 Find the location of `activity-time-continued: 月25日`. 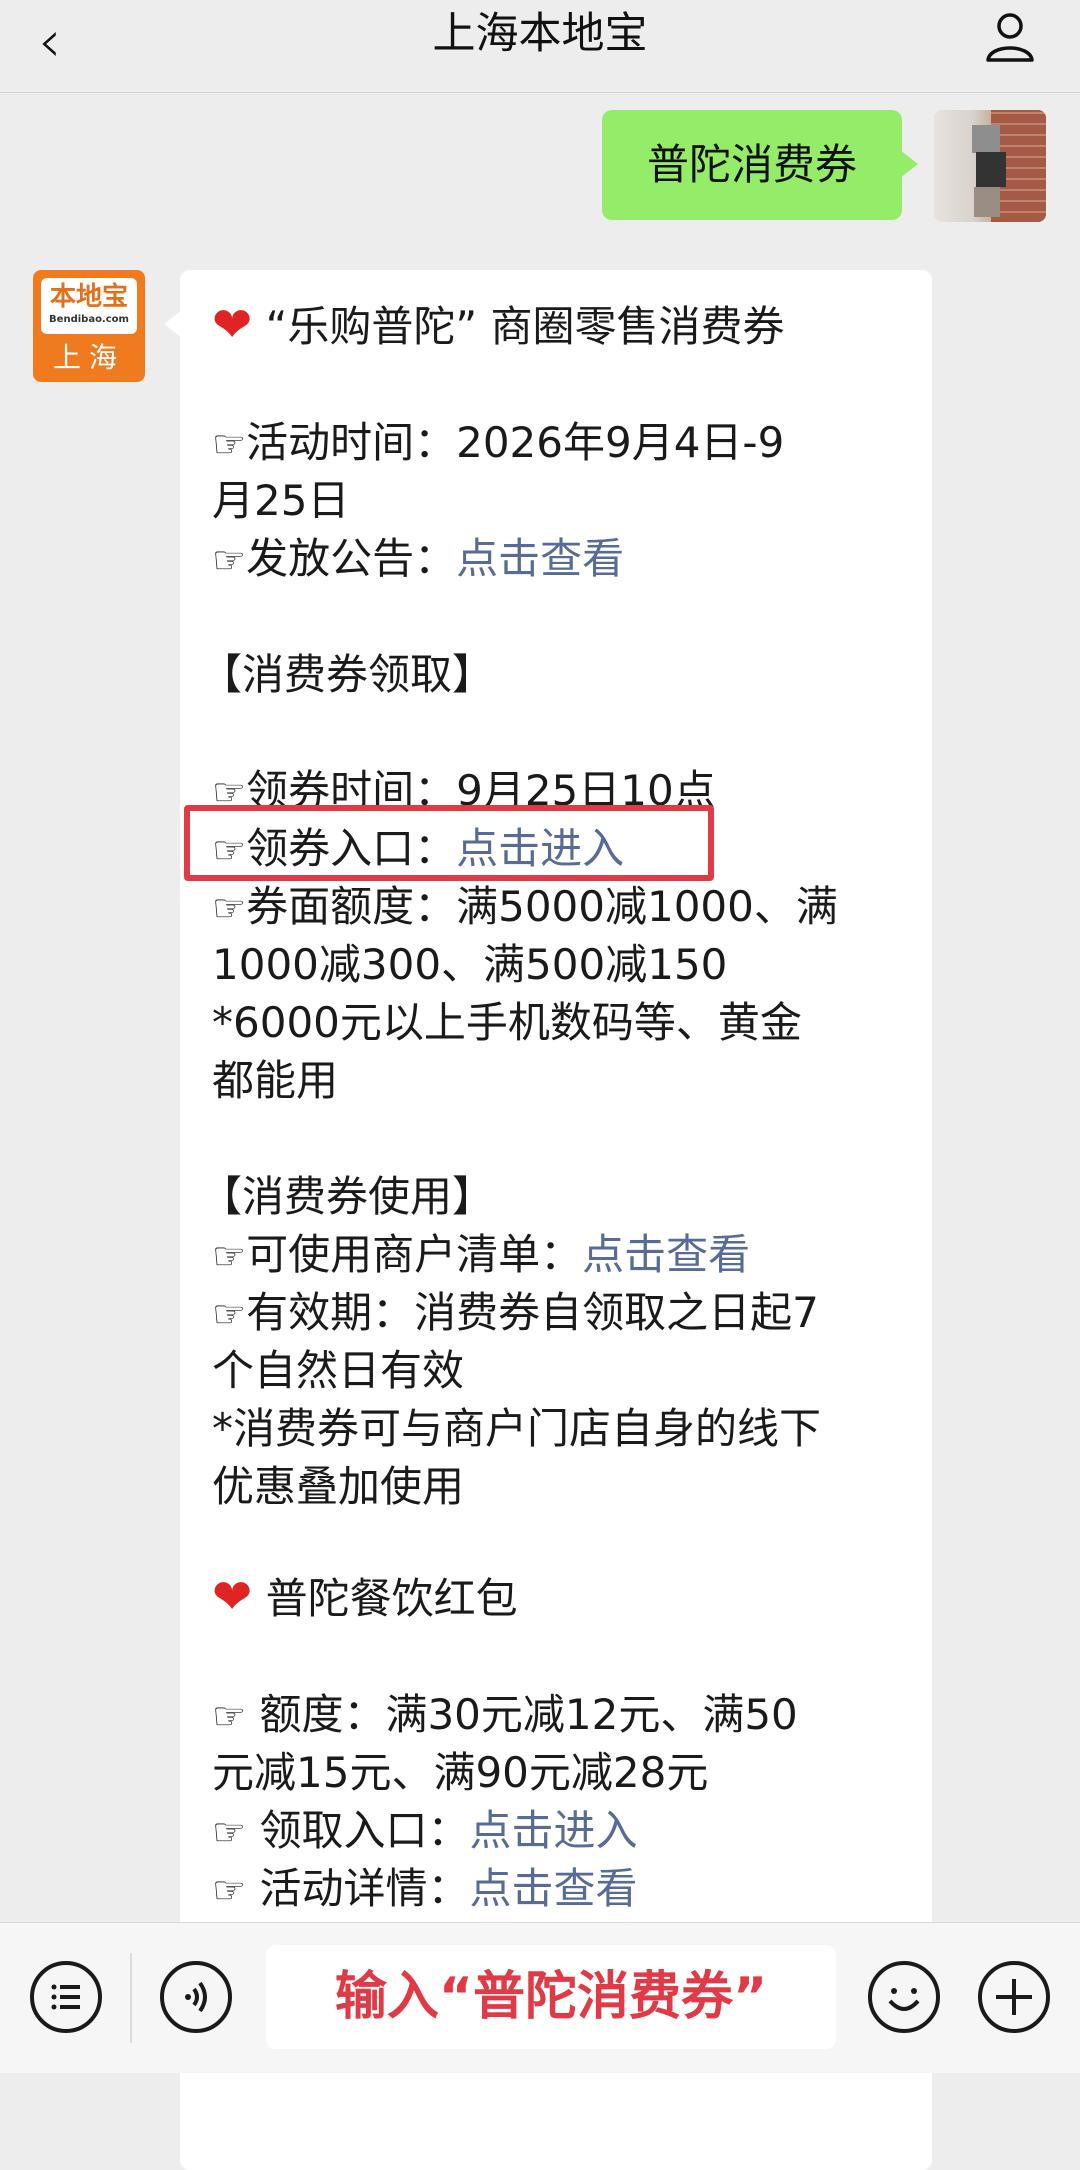

activity-time-continued: 月25日 is located at coordinates (281, 500).